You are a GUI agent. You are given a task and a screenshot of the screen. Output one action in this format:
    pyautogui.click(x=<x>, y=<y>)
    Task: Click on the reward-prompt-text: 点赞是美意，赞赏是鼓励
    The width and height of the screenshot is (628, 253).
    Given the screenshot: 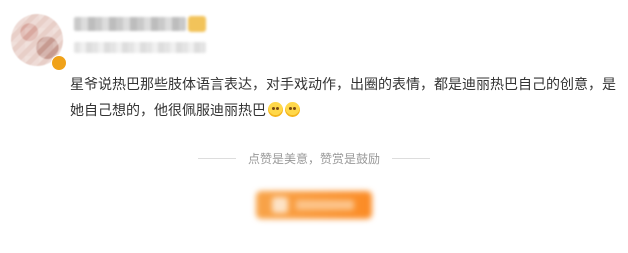 What is the action you would take?
    pyautogui.click(x=313, y=159)
    